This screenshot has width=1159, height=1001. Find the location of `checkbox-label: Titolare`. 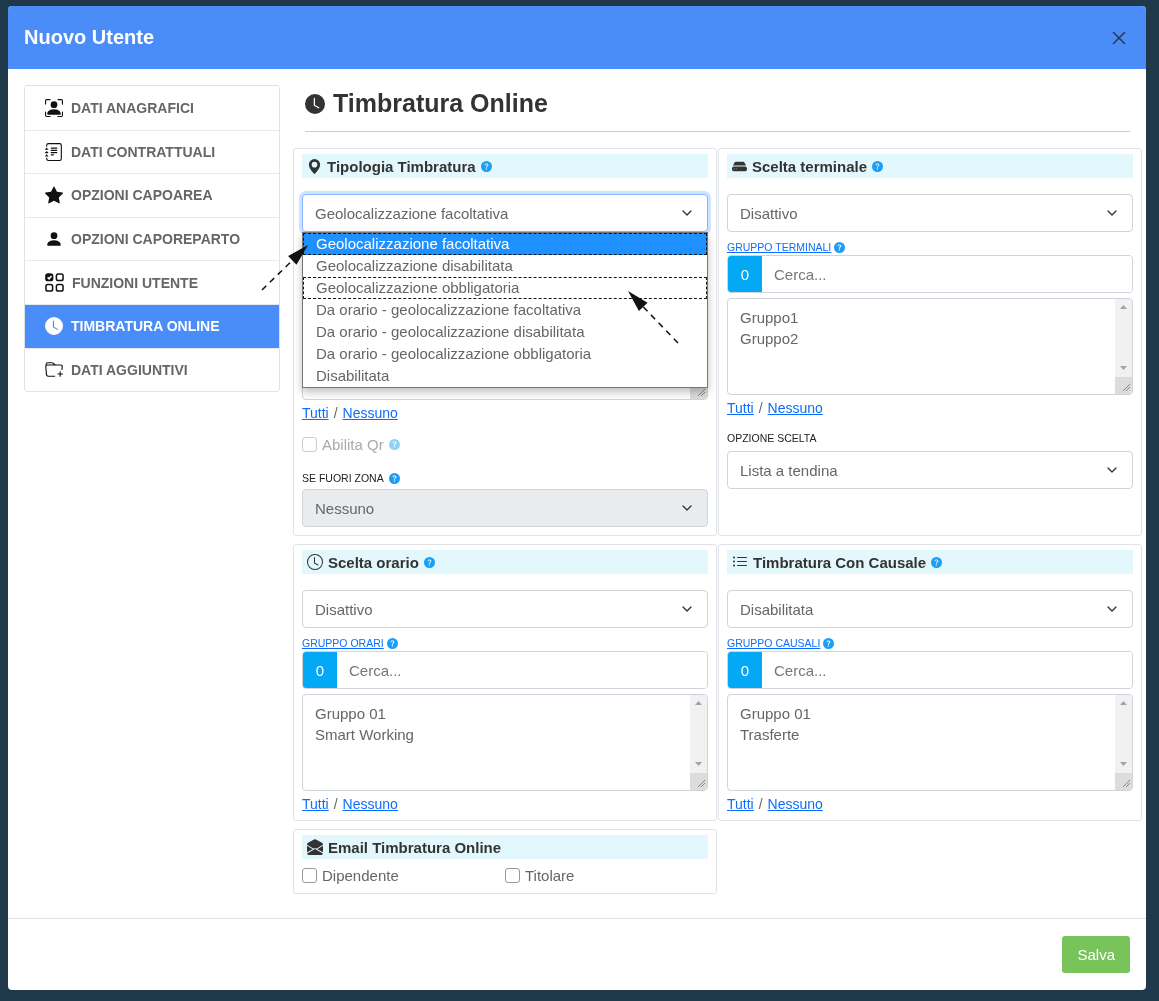

checkbox-label: Titolare is located at coordinates (540, 875).